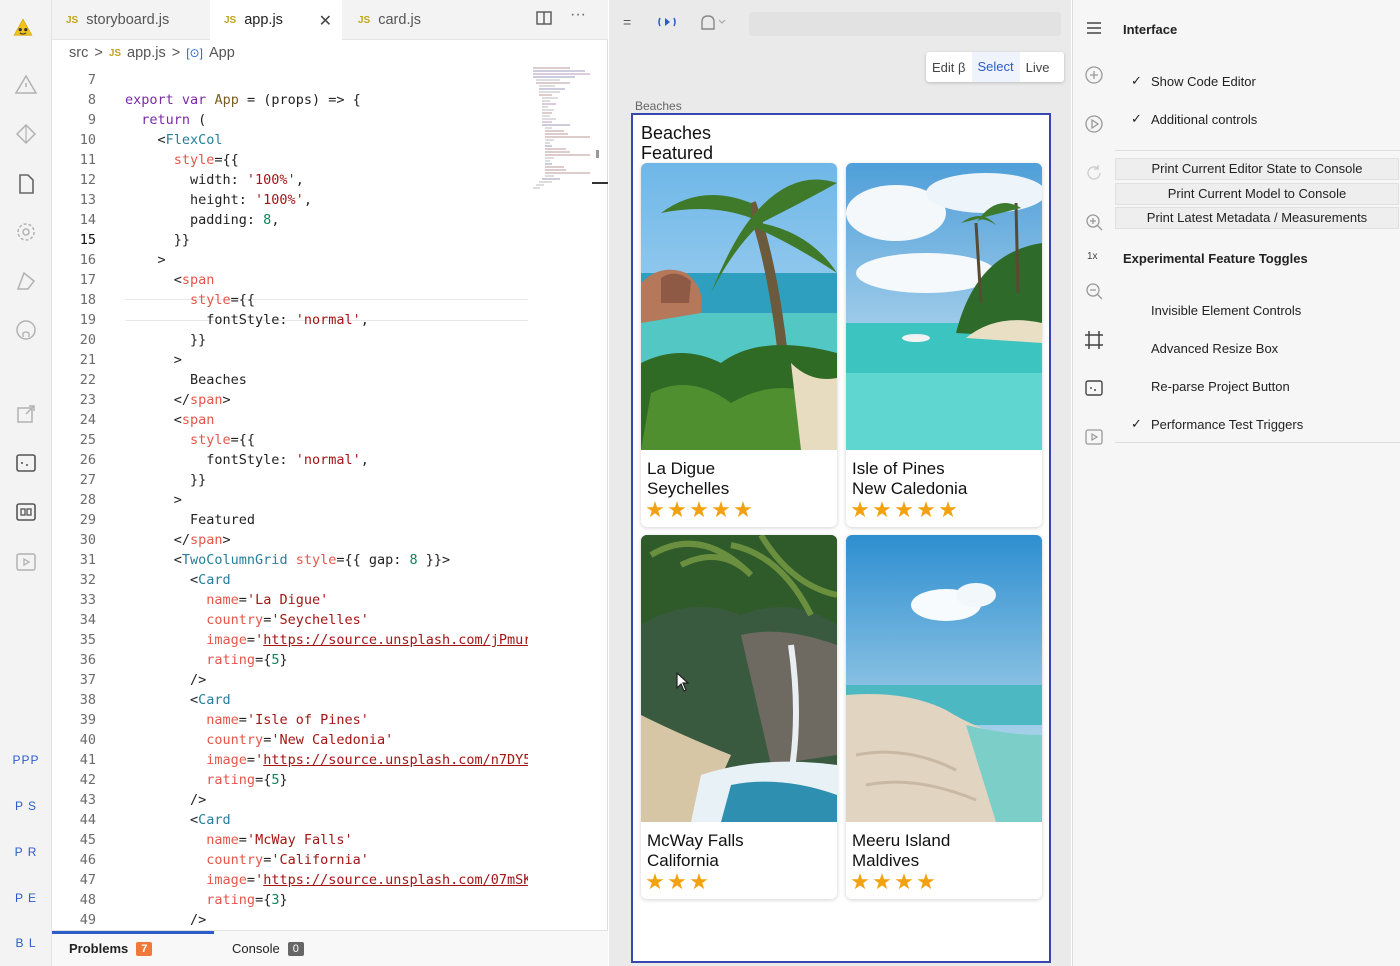 This screenshot has height=966, width=1400. I want to click on code-line: 42 rating={5}, so click(290, 780).